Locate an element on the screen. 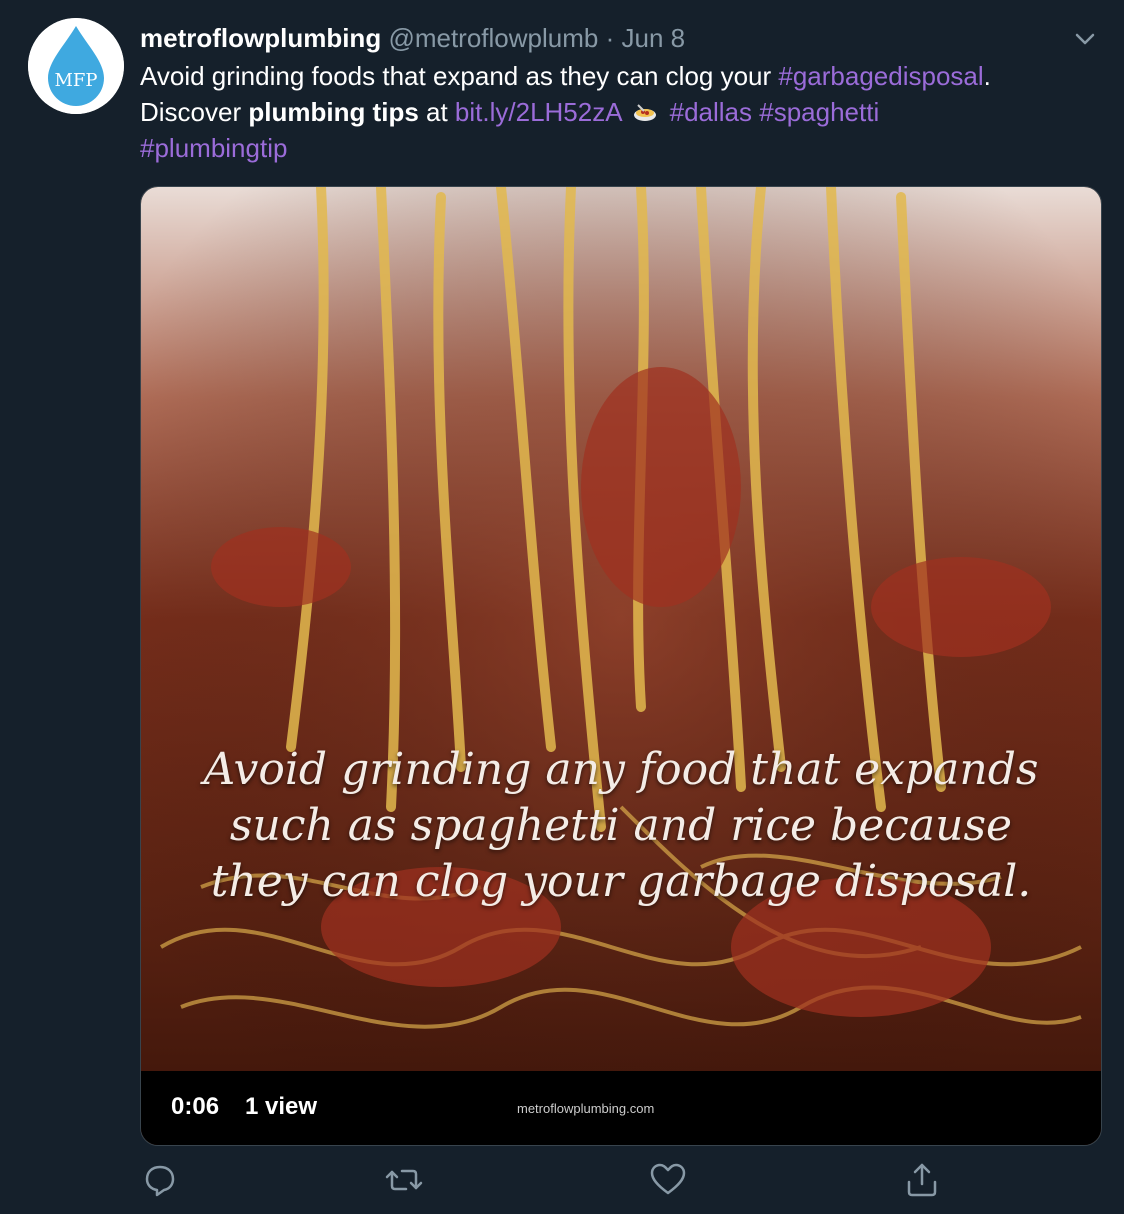 This screenshot has height=1214, width=1124. water-drop-logo-icon: MFP is located at coordinates (76, 66).